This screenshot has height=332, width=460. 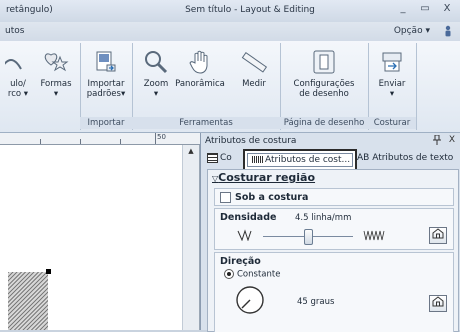 I want to click on tab-atributos-texto: AB Atributos de texto, so click(x=405, y=158).